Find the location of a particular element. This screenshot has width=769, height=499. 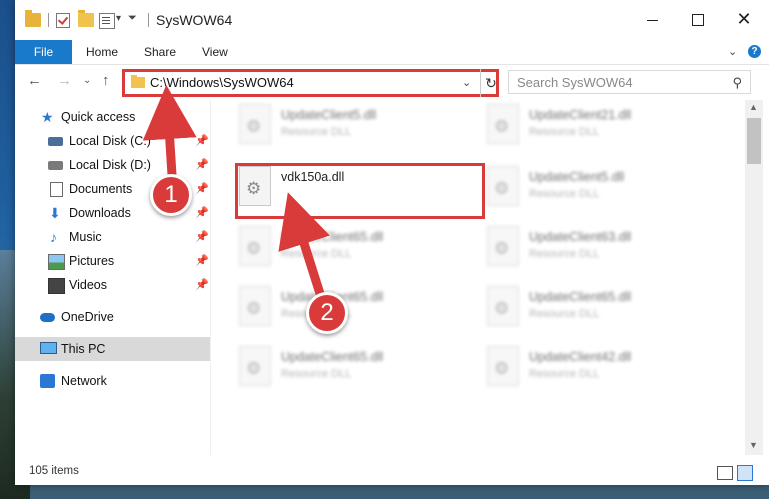

close-button: ✕ is located at coordinates (744, 20).